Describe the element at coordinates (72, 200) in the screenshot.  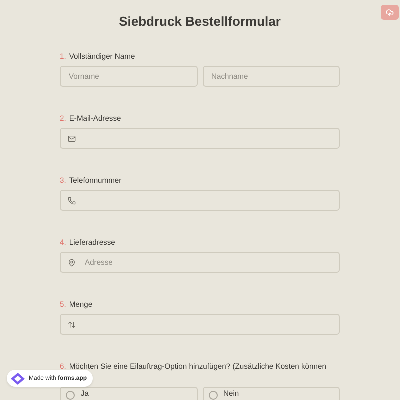
I see `phone-icon` at that location.